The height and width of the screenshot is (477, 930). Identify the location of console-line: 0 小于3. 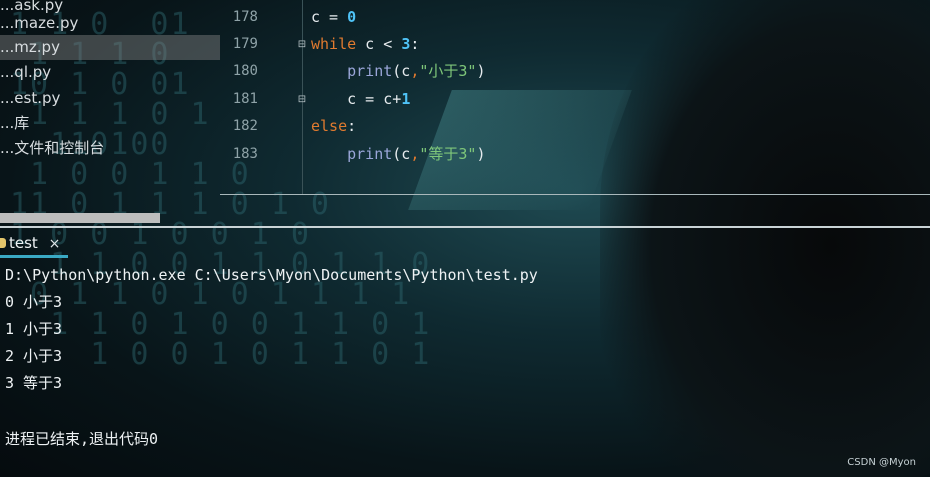
(34, 302).